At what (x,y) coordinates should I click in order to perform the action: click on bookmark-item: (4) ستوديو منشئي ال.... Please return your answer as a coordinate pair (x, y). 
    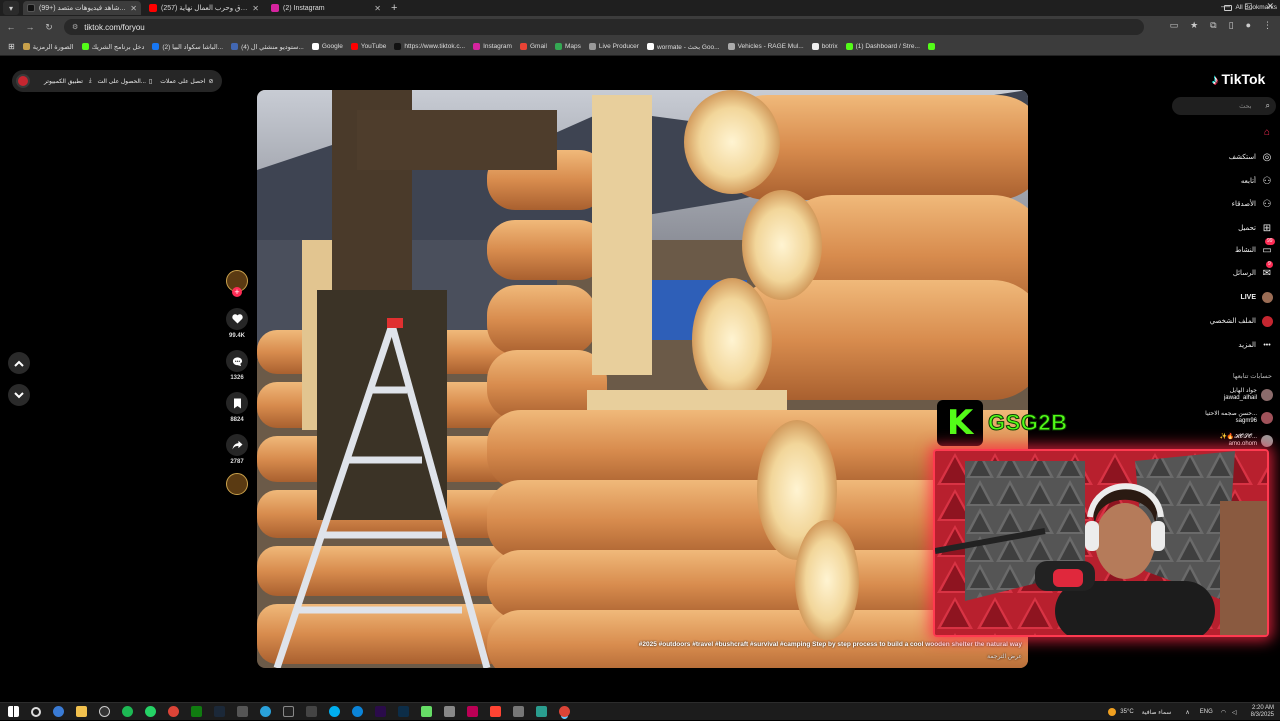
    Looking at the image, I should click on (267, 47).